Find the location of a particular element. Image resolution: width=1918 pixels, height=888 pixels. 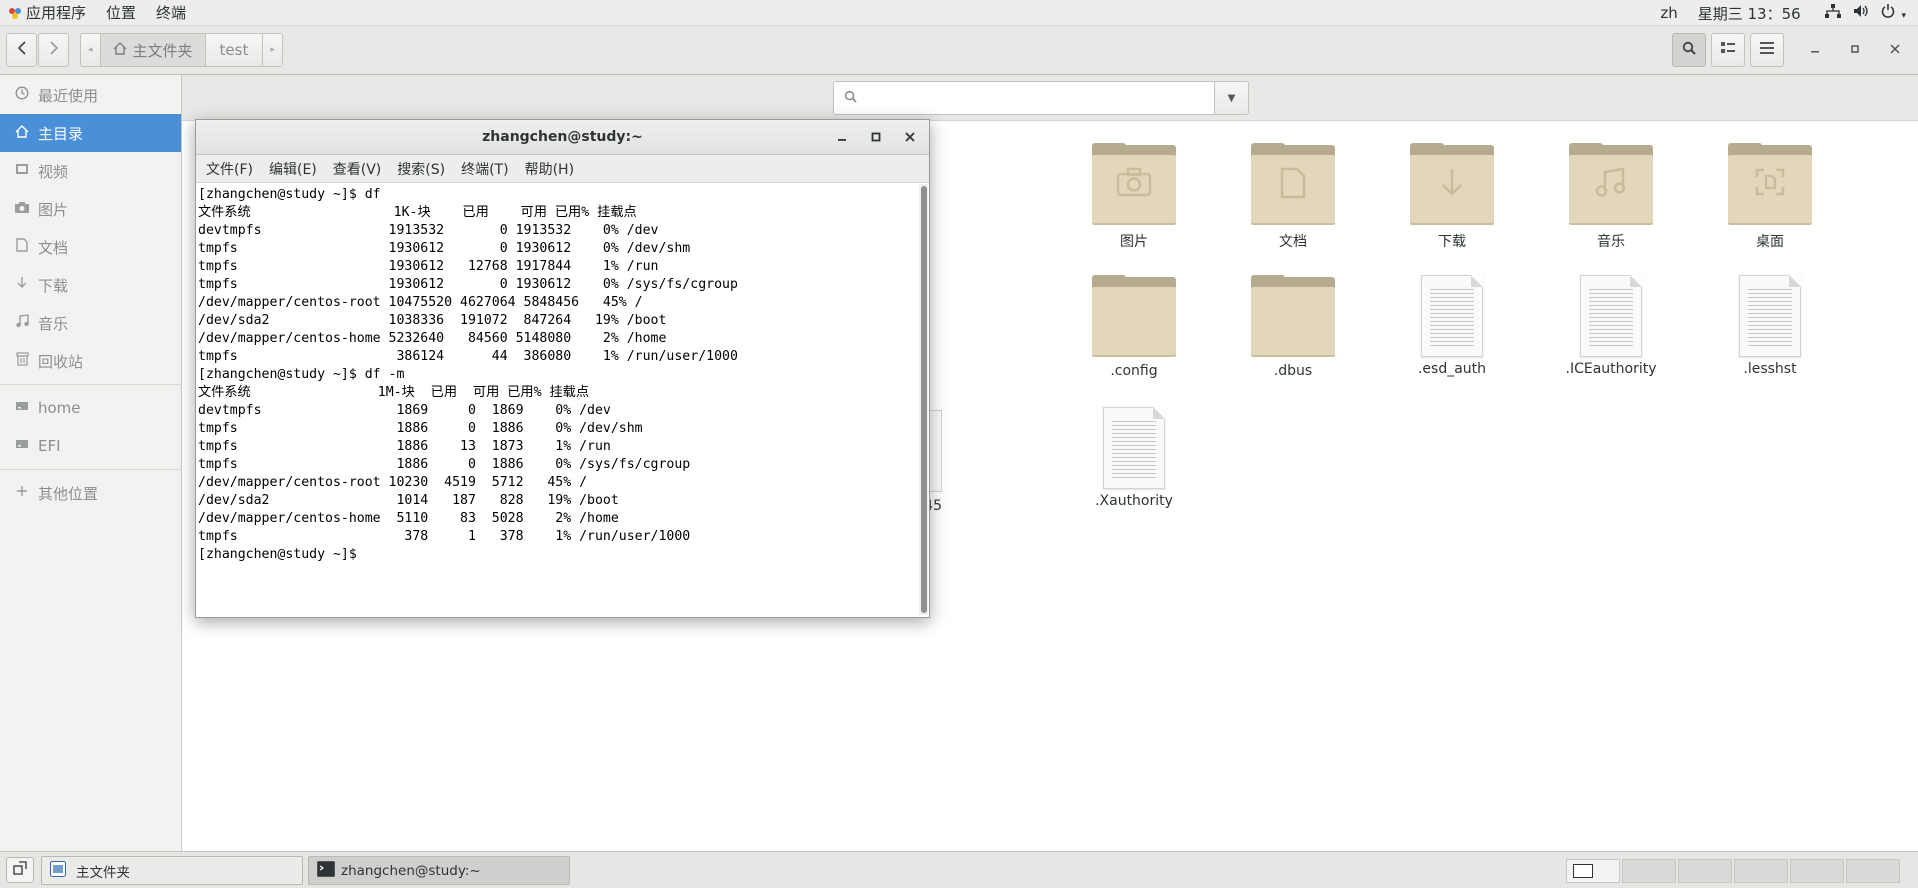

video-icon is located at coordinates (22, 171).